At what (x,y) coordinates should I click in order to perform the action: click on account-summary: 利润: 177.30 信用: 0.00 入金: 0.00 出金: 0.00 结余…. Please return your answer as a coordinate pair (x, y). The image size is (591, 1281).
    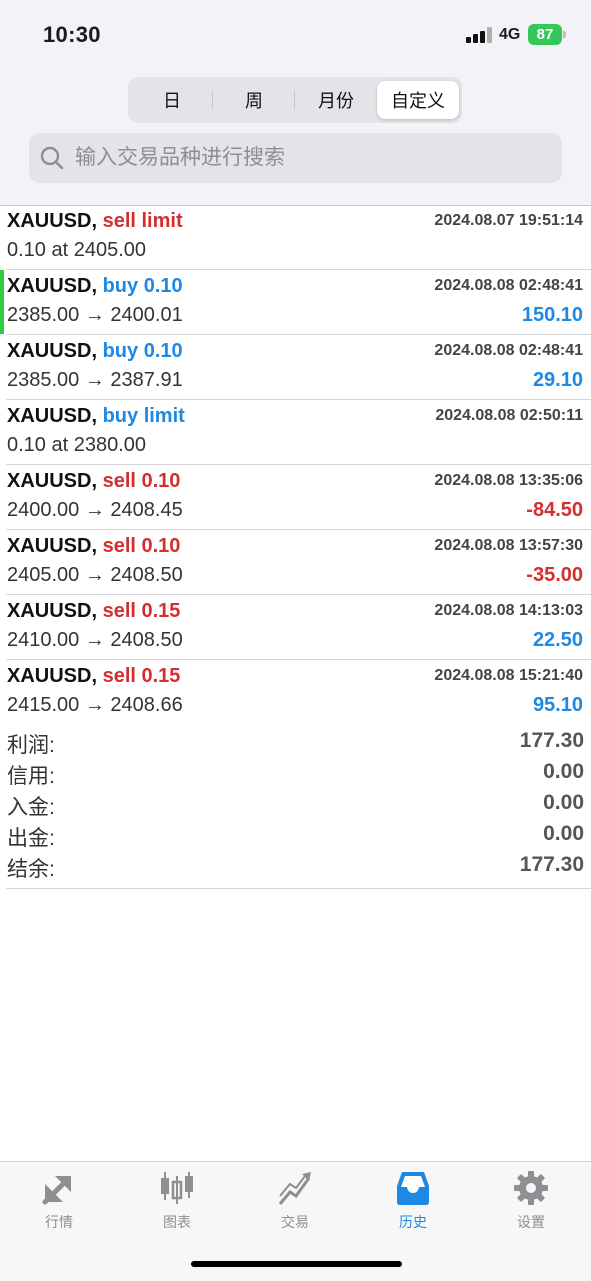
    Looking at the image, I should click on (295, 804).